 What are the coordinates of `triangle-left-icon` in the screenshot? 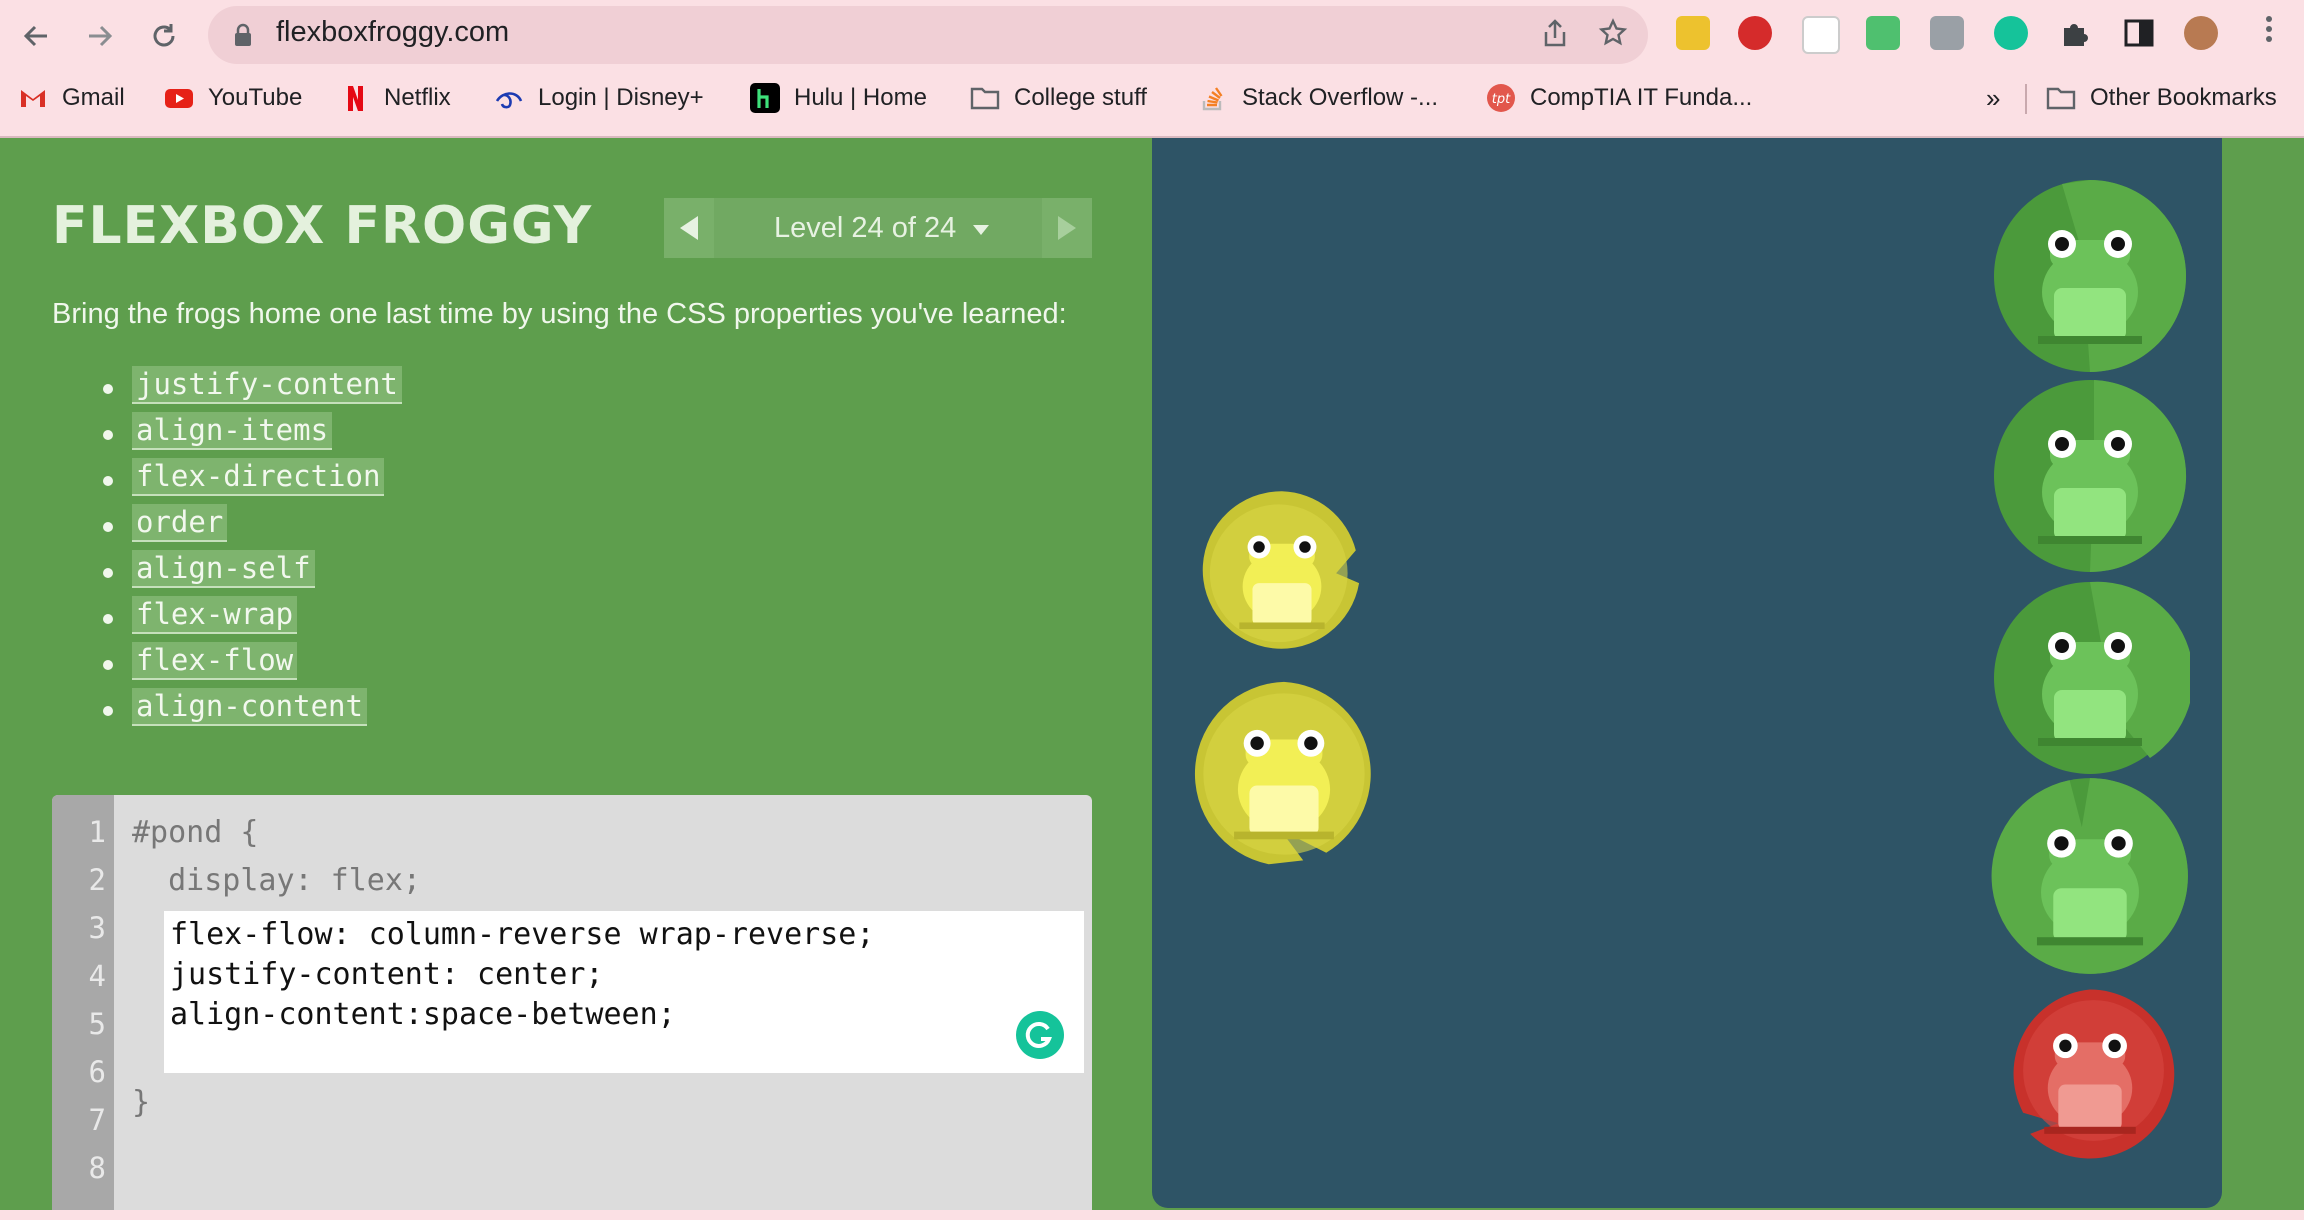 It's located at (689, 228).